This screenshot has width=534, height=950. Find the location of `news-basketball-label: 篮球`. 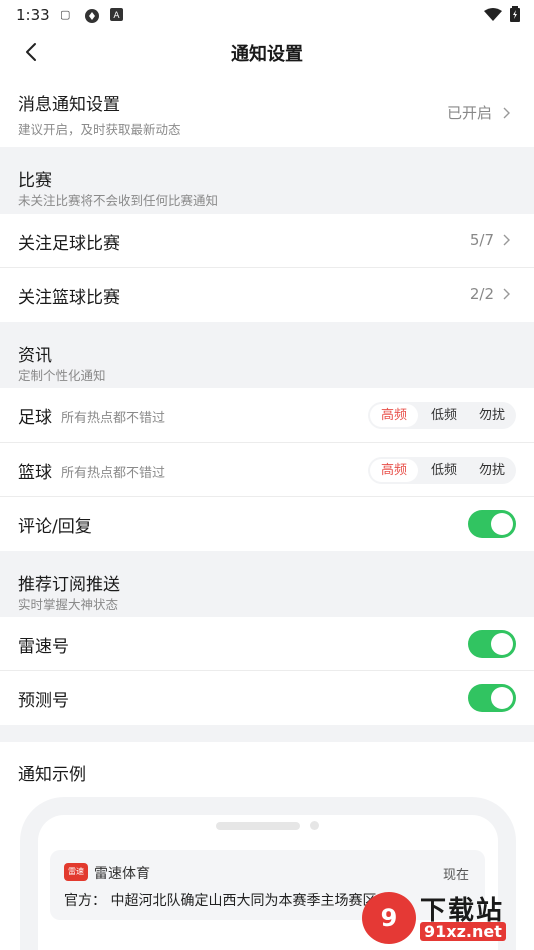

news-basketball-label: 篮球 is located at coordinates (35, 473).